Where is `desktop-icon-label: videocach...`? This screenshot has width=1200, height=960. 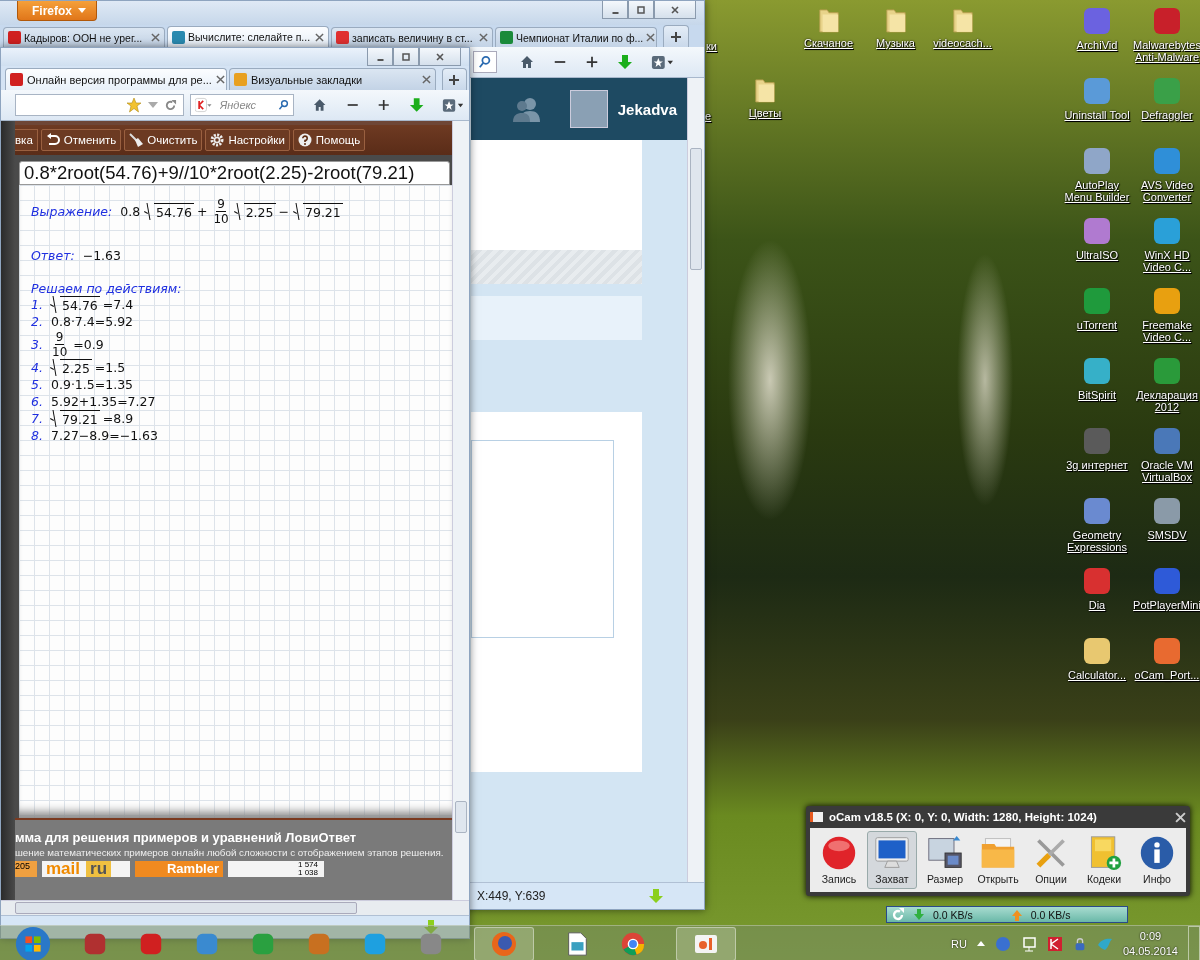
desktop-icon-label: videocach... is located at coordinates (962, 43).